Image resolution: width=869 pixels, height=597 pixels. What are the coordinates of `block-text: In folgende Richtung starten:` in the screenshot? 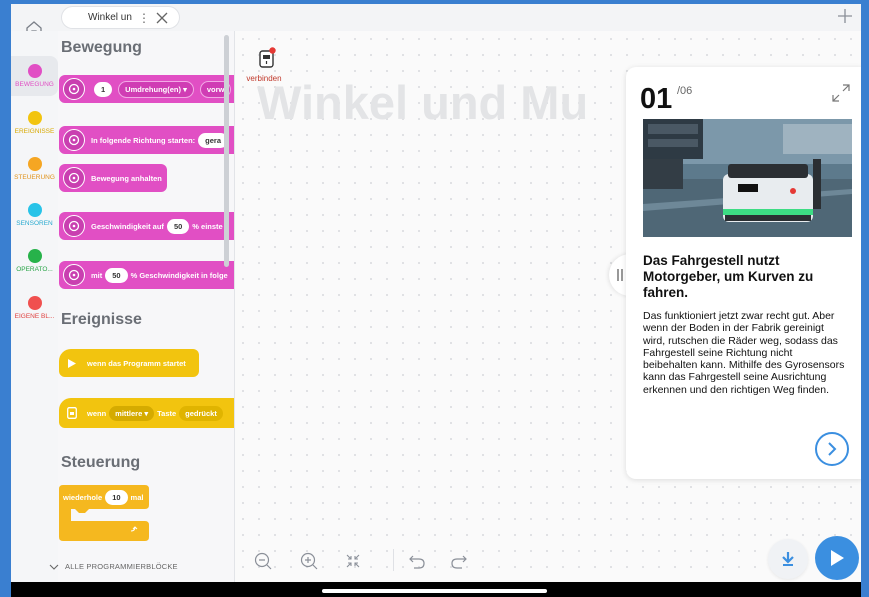 It's located at (143, 140).